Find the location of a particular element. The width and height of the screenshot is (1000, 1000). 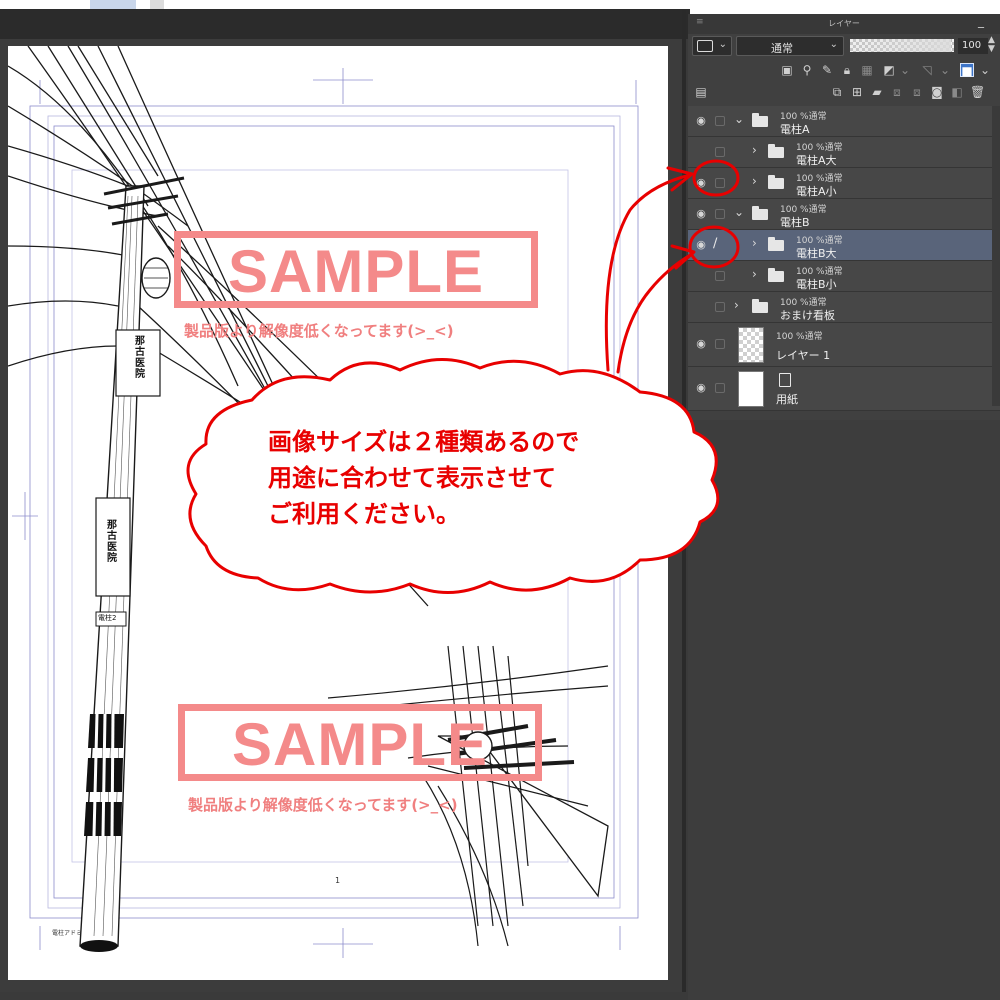

arrow-to-a-small is located at coordinates (648, 272).